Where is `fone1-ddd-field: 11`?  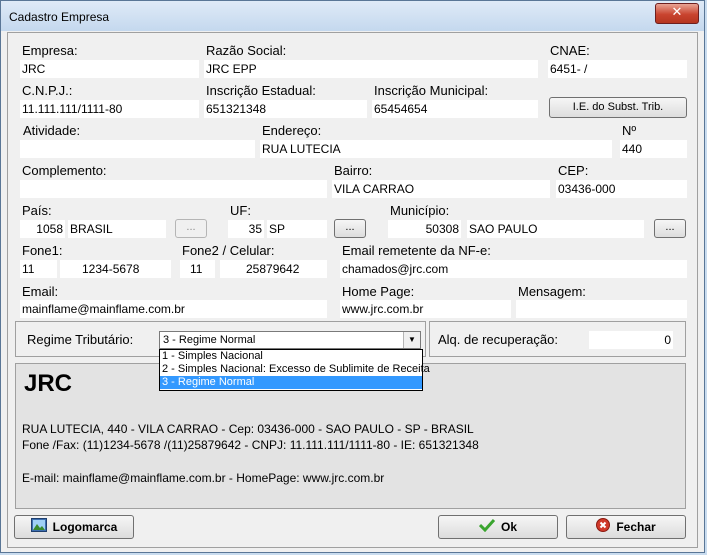
fone1-ddd-field: 11 is located at coordinates (38, 269).